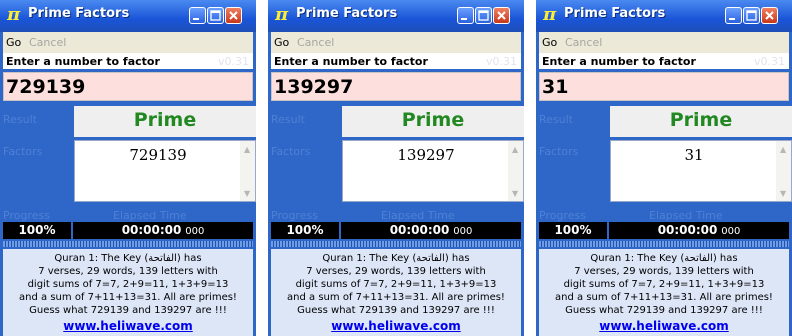 This screenshot has width=792, height=336. I want to click on info-line-4: and a sum of 7+11+13=31. All are primes!, so click(128, 297).